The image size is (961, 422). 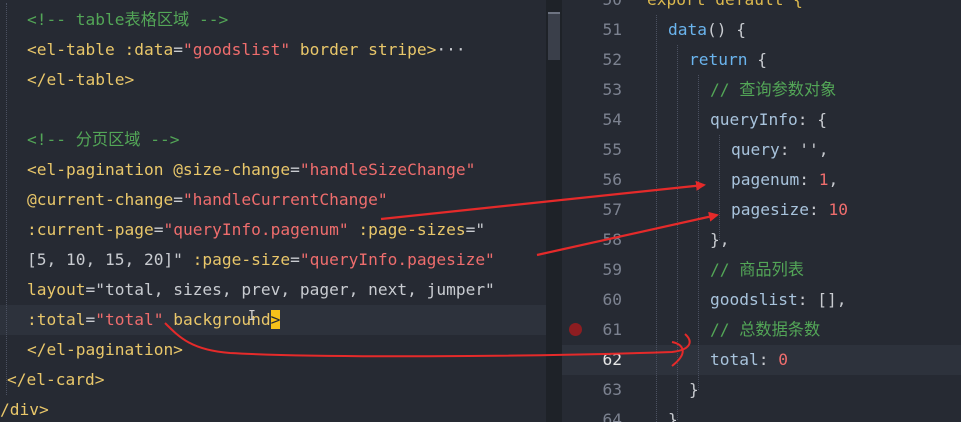 I want to click on arrow-pagenum, so click(x=543, y=200).